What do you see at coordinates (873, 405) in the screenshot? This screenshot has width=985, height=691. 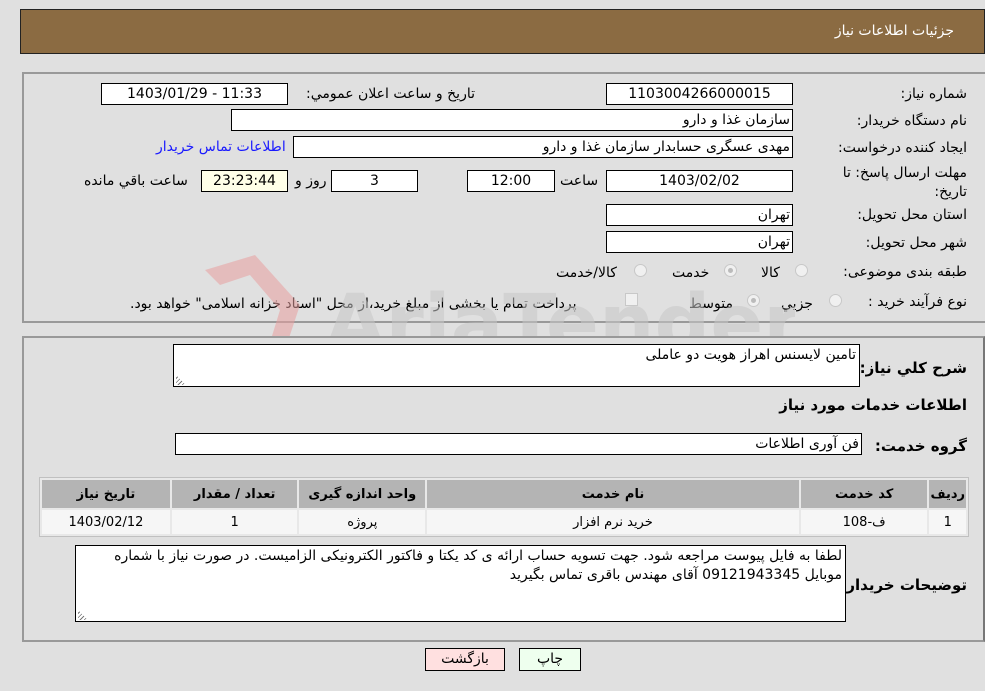 I see `services-section-title: اطلاعات خدمات مورد نیاز` at bounding box center [873, 405].